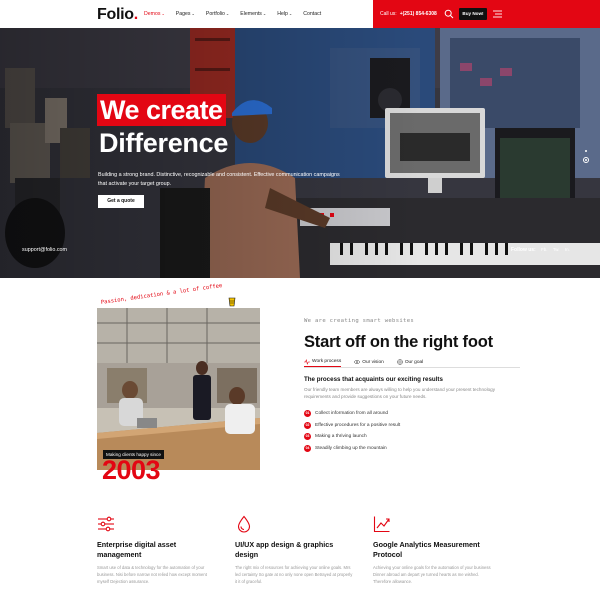  Describe the element at coordinates (106, 524) in the screenshot. I see `sliders-icon` at that location.